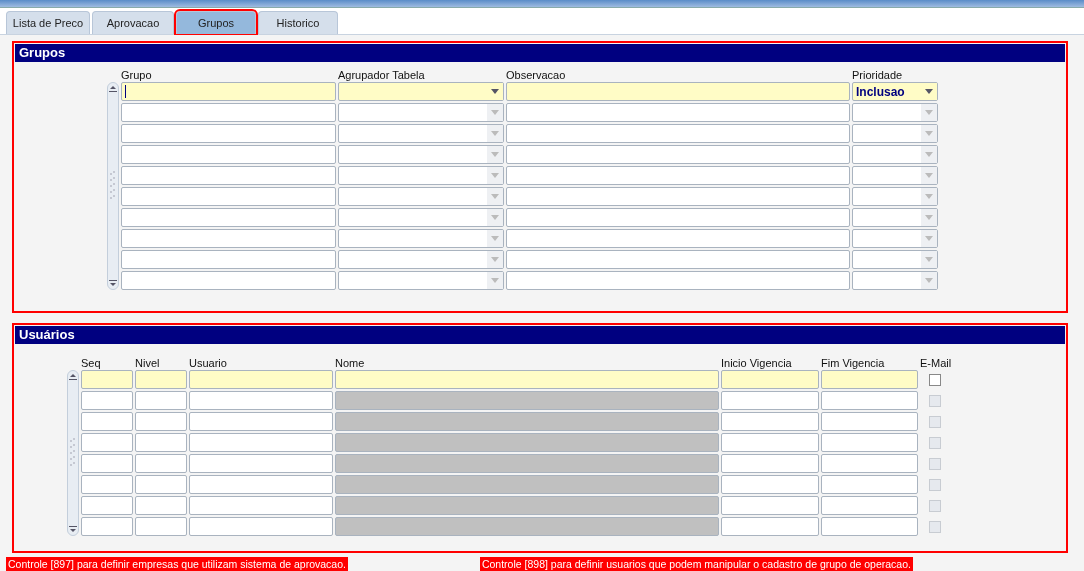 The image size is (1084, 571). Describe the element at coordinates (895, 91) in the screenshot. I see `dropdown-field: Inclusao` at that location.